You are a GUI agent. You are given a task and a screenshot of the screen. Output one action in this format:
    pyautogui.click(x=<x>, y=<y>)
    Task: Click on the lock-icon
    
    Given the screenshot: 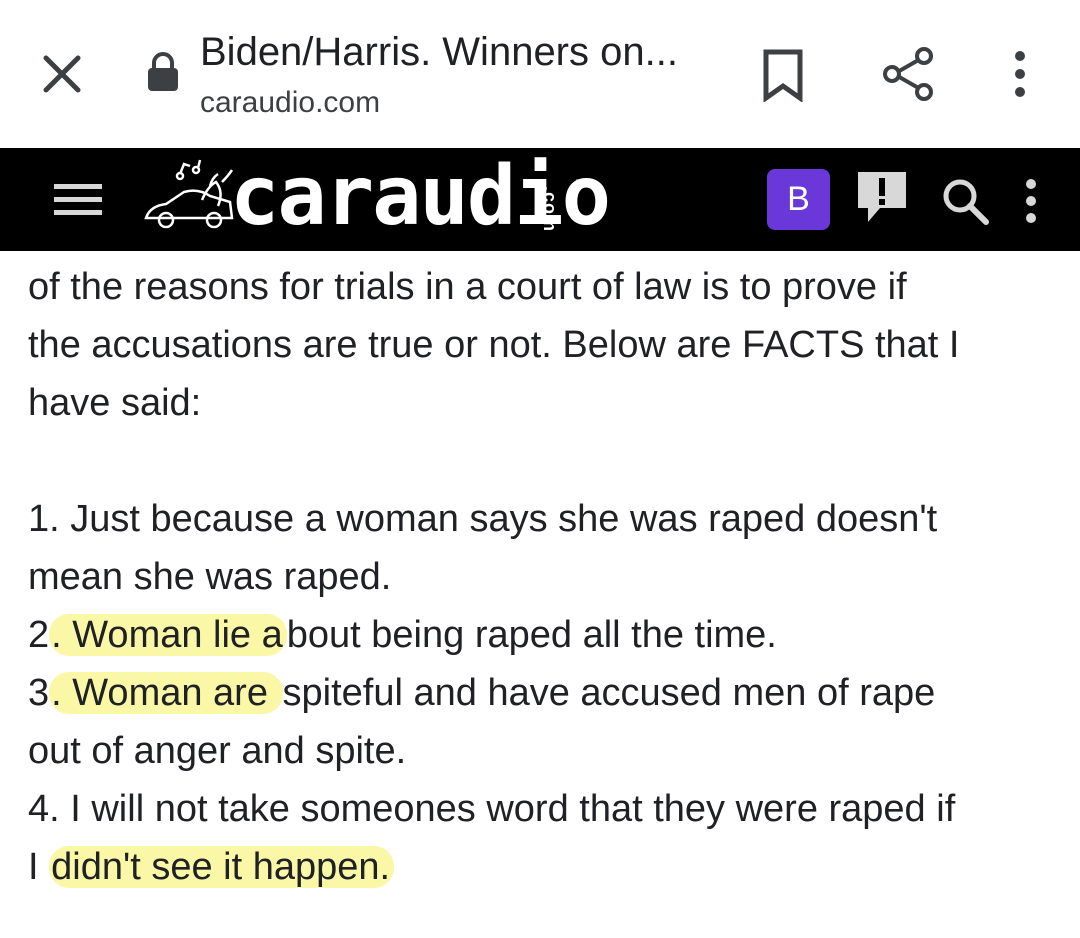 What is the action you would take?
    pyautogui.click(x=163, y=72)
    